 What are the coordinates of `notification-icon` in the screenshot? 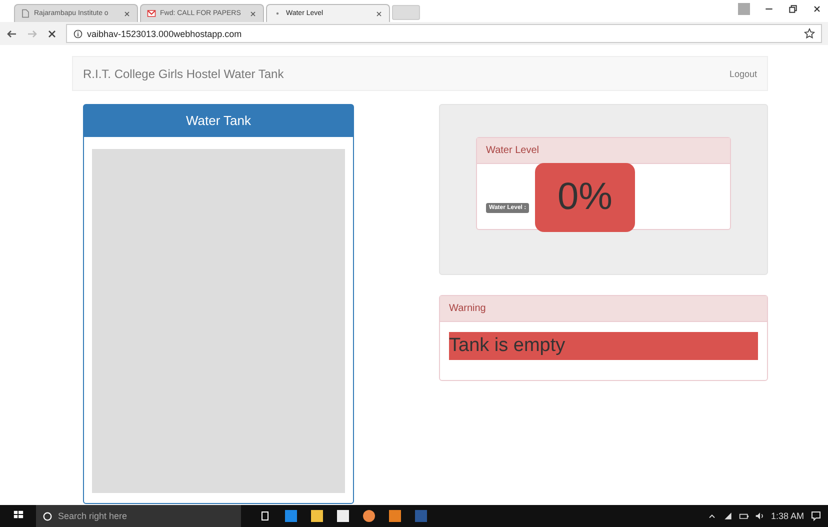 It's located at (816, 516).